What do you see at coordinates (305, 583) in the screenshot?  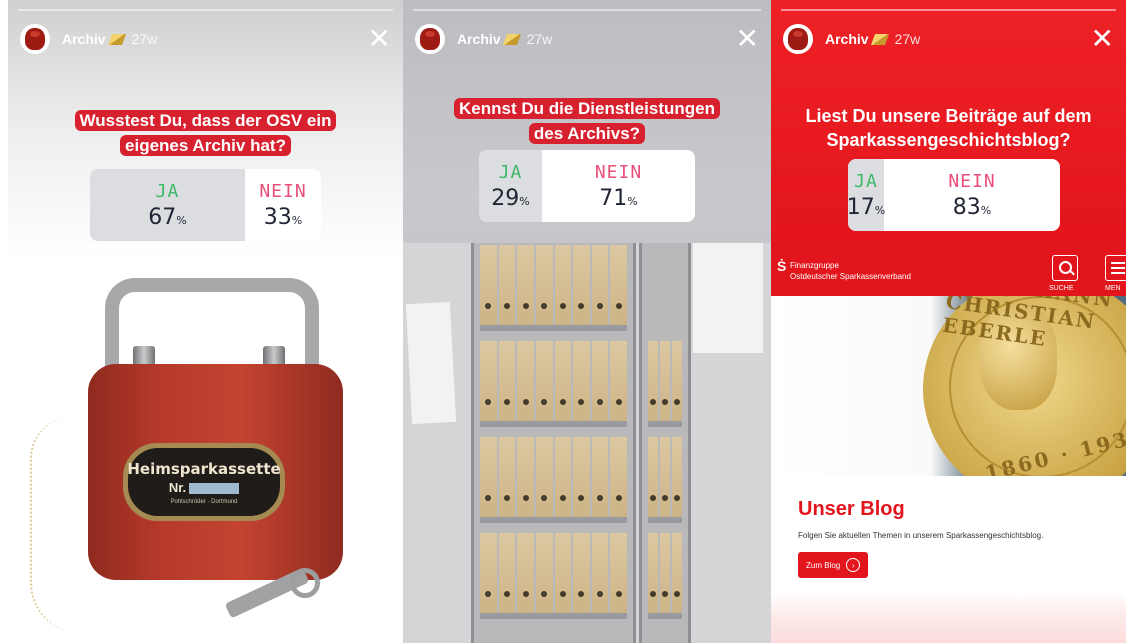 I see `key-icon` at bounding box center [305, 583].